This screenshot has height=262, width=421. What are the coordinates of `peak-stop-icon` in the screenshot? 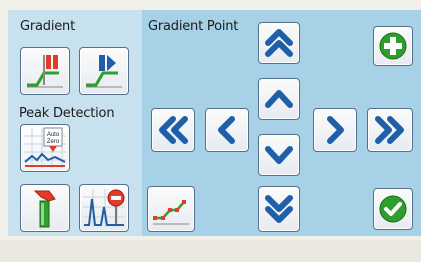 It's located at (104, 208).